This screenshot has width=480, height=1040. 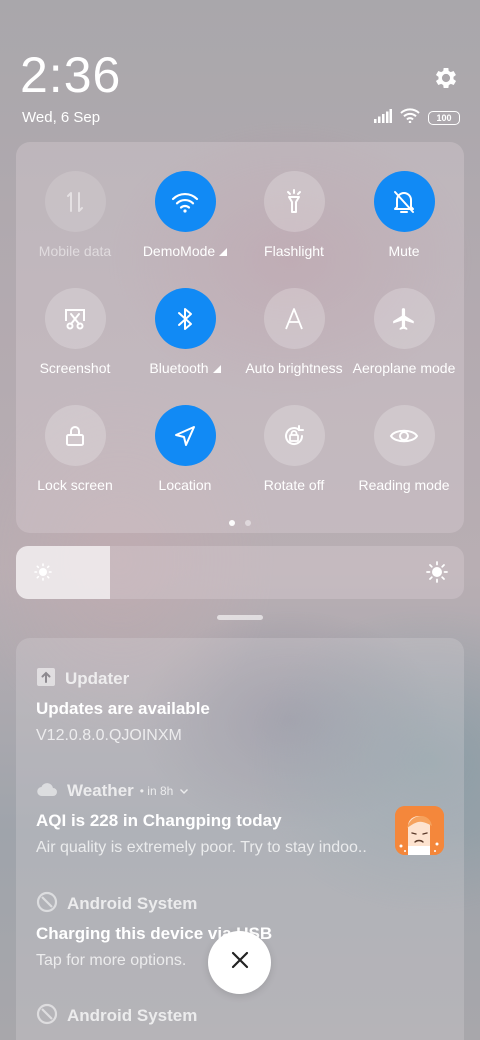 I want to click on page-dot, so click(x=248, y=523).